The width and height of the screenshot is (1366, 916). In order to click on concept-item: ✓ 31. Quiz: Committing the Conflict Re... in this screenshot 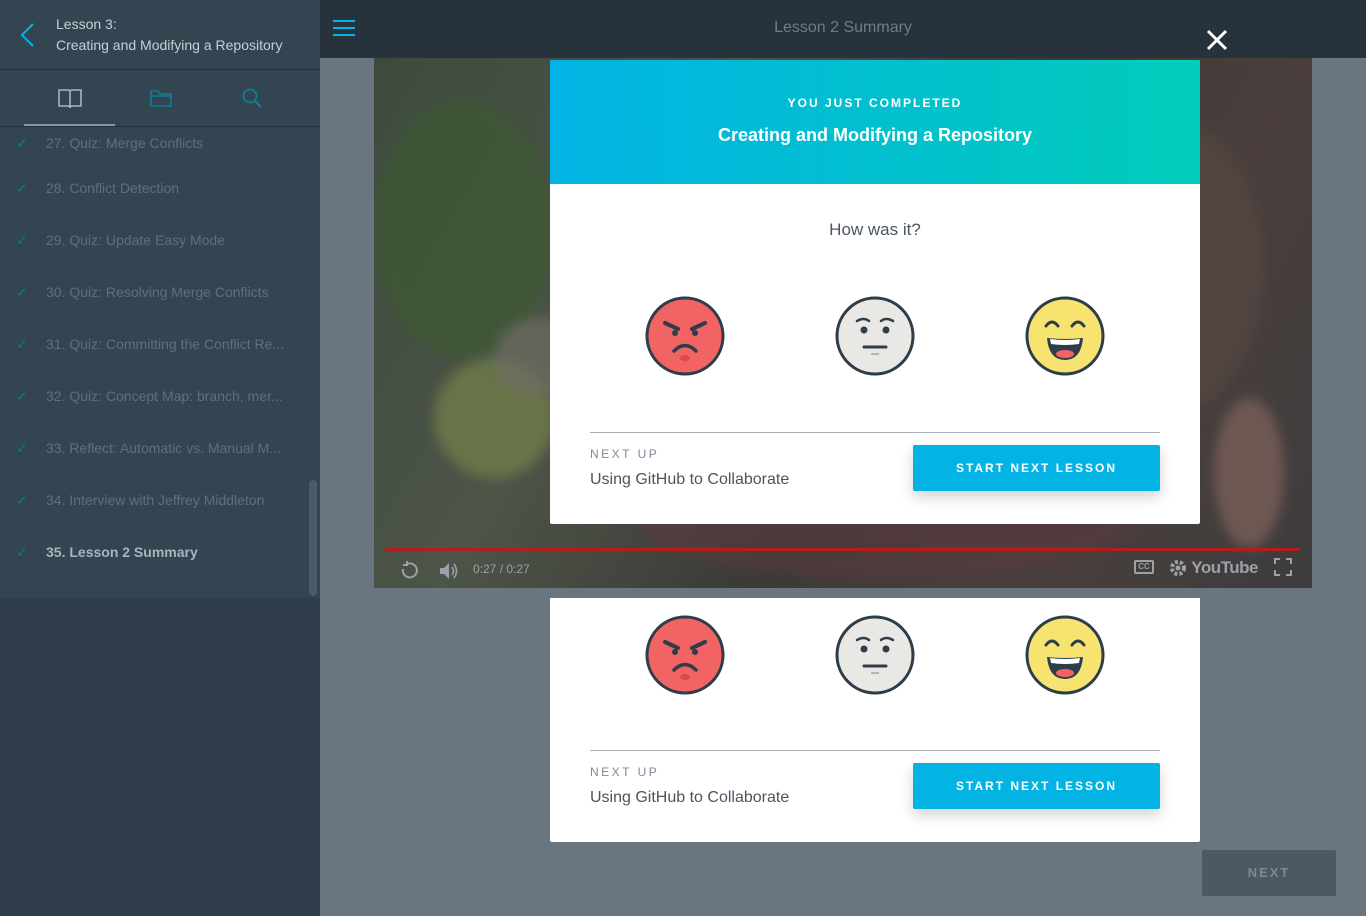, I will do `click(160, 344)`.